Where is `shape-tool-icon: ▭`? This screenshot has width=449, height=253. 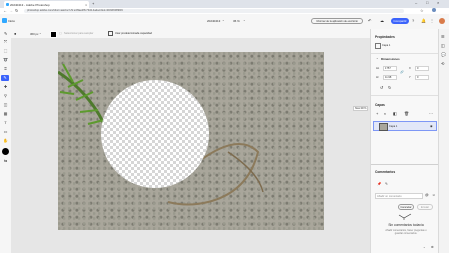 shape-tool-icon: ▭ is located at coordinates (5, 132).